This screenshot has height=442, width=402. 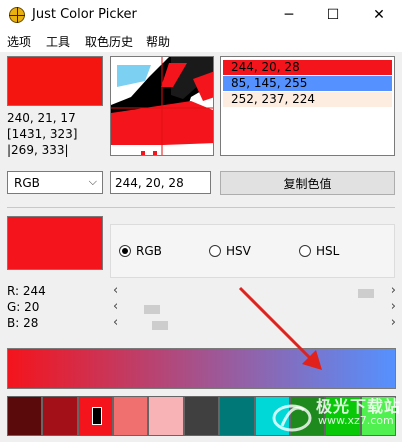 What do you see at coordinates (23, 323) in the screenshot?
I see `blue-channel-label: B: 28` at bounding box center [23, 323].